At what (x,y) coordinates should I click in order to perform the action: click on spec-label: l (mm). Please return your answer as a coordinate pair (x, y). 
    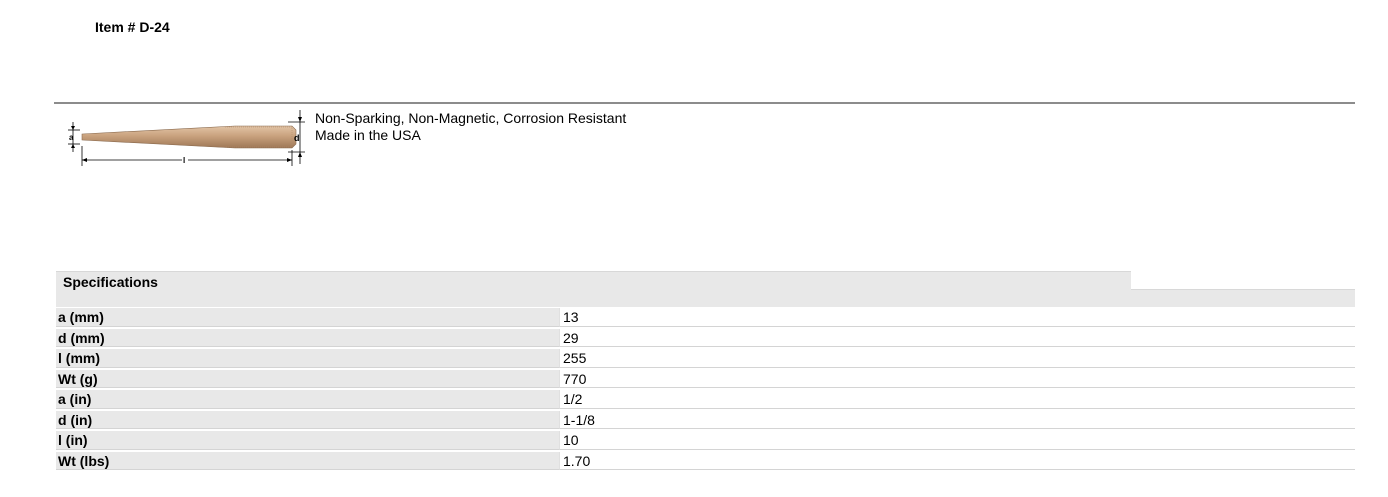
    Looking at the image, I should click on (307, 358).